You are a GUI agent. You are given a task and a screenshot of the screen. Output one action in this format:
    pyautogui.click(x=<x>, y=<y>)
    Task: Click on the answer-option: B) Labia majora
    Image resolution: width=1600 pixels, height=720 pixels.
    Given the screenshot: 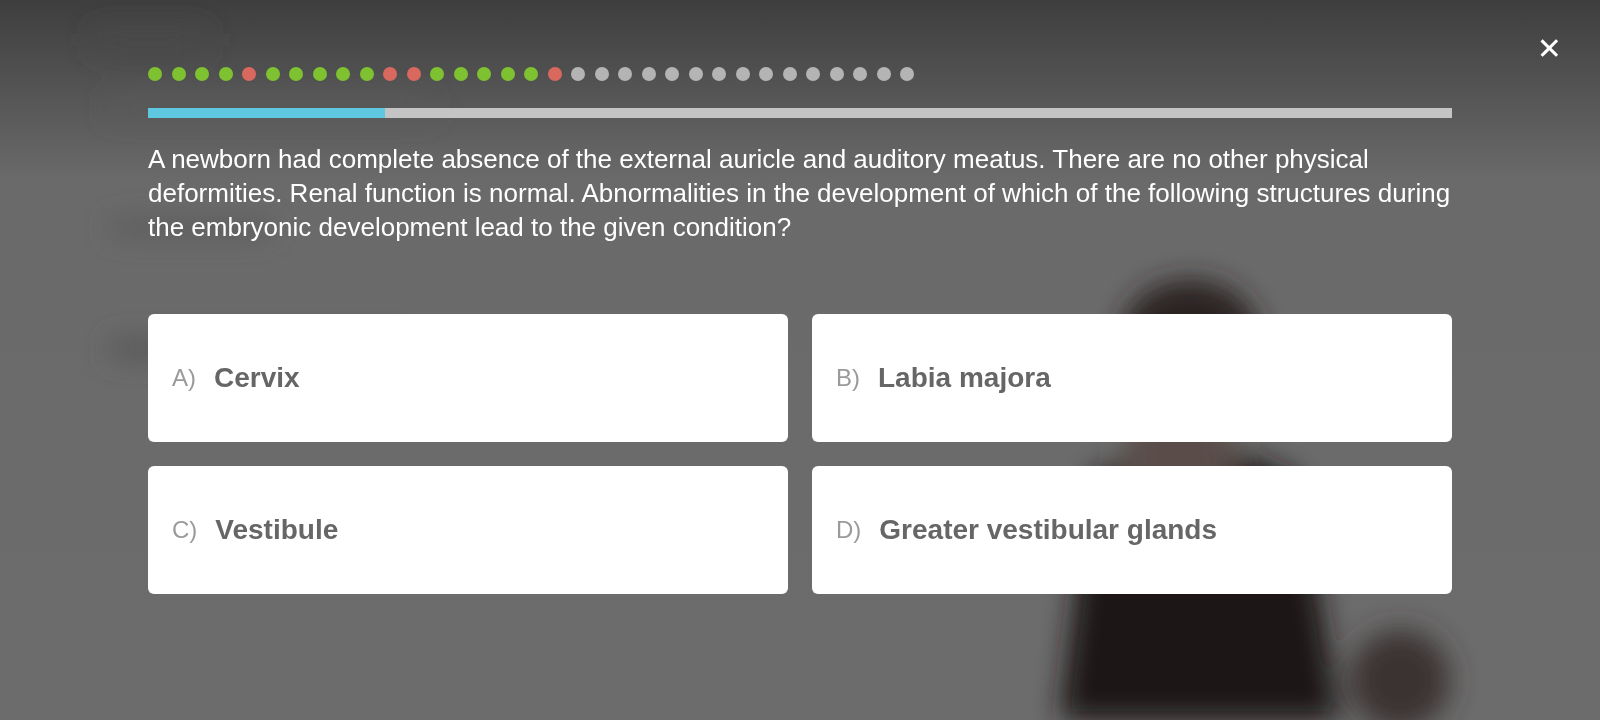 What is the action you would take?
    pyautogui.click(x=1132, y=378)
    